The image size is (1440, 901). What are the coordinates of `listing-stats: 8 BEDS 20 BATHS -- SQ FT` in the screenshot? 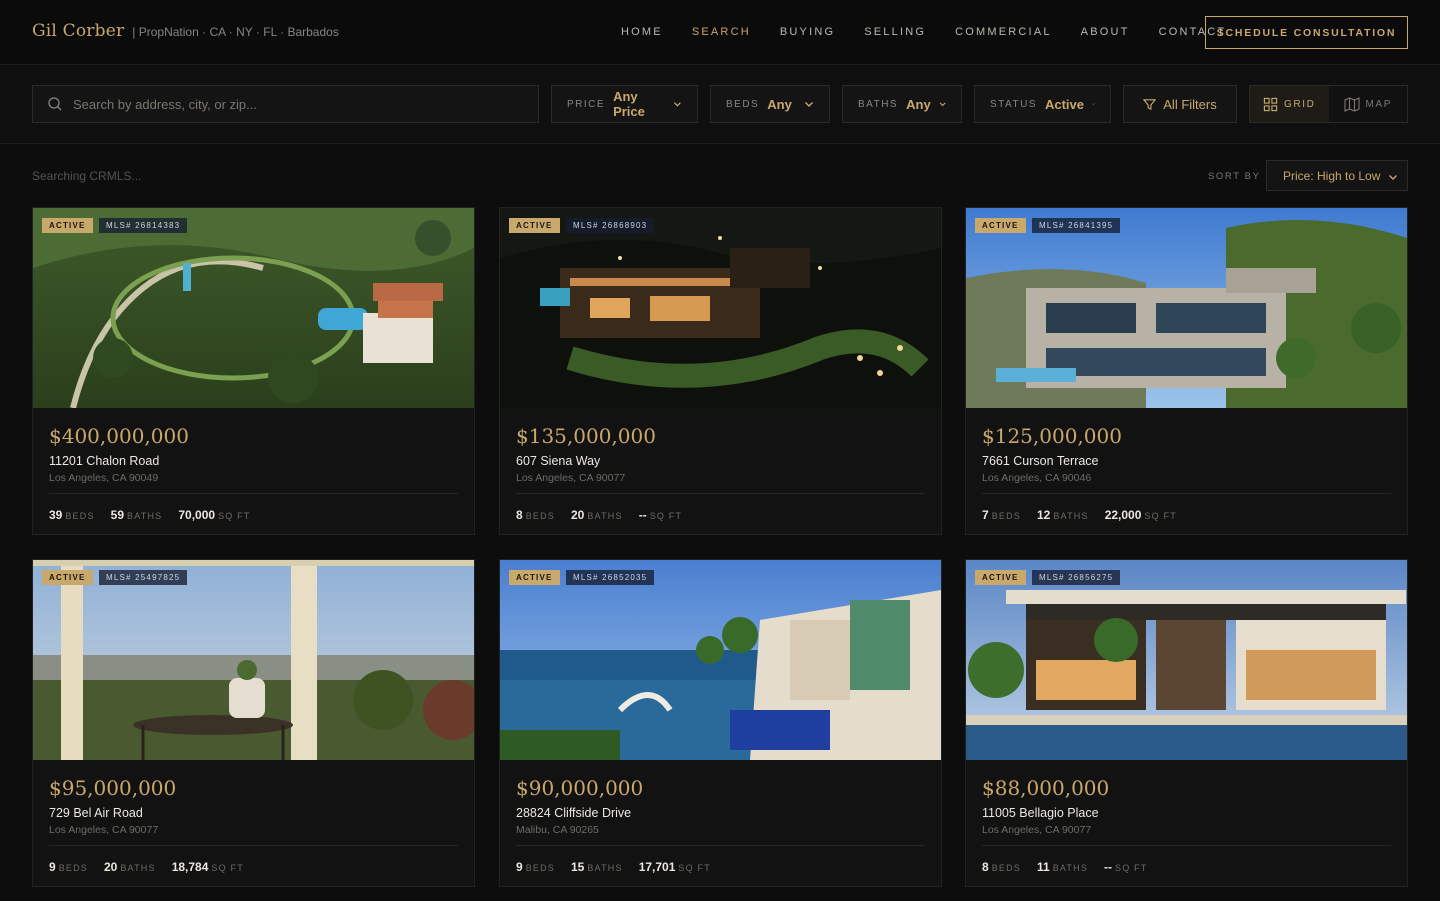 It's located at (599, 515).